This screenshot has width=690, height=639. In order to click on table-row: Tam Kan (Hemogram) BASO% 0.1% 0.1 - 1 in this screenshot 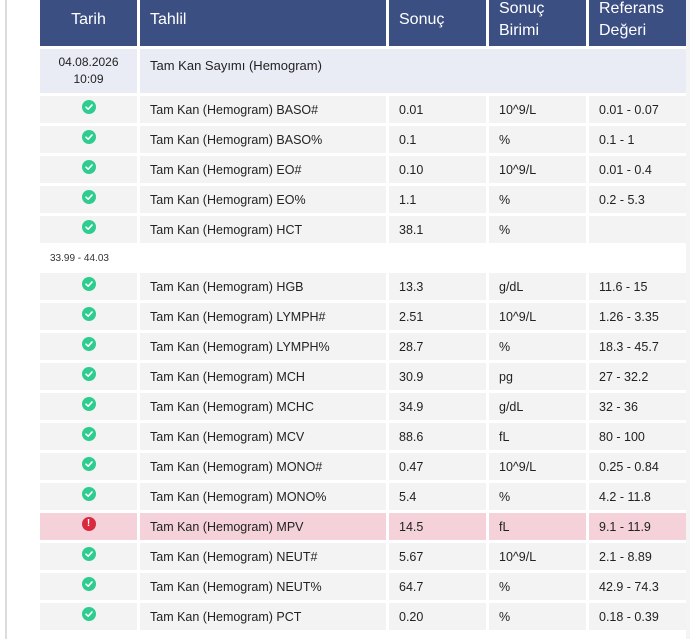, I will do `click(363, 139)`.